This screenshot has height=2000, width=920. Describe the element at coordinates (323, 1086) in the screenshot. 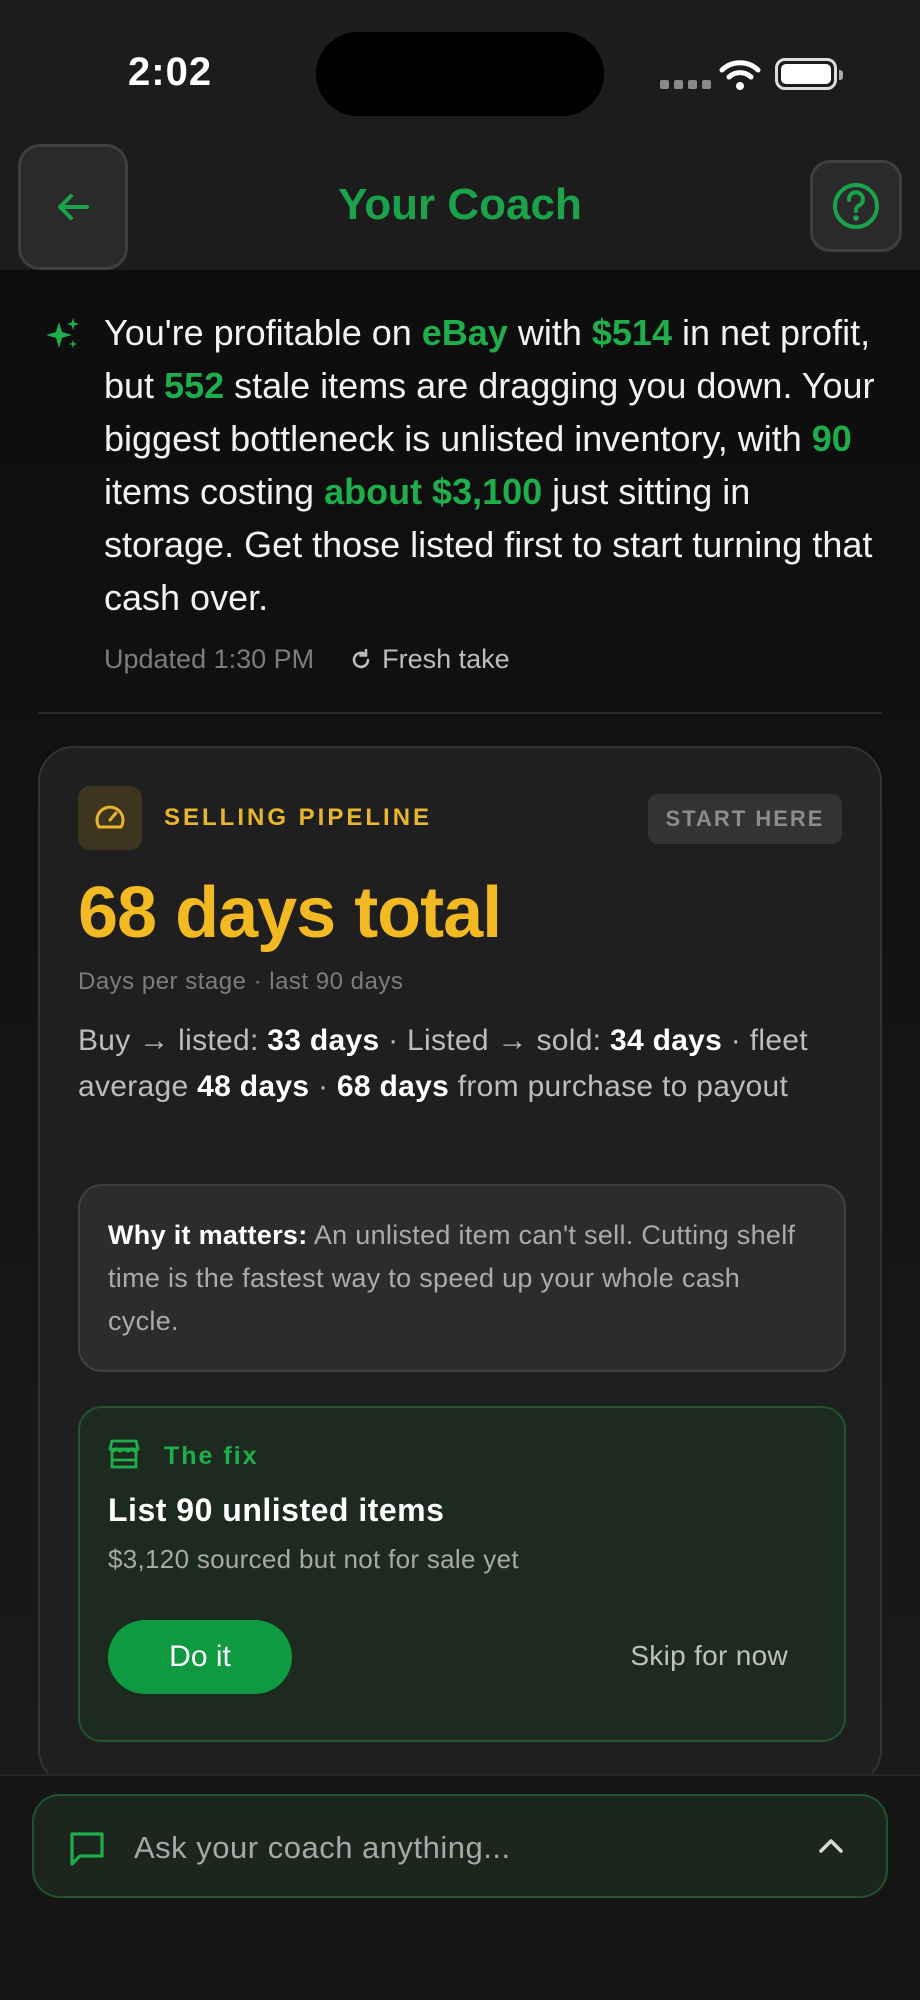

I see `breakdown-text: ·` at that location.